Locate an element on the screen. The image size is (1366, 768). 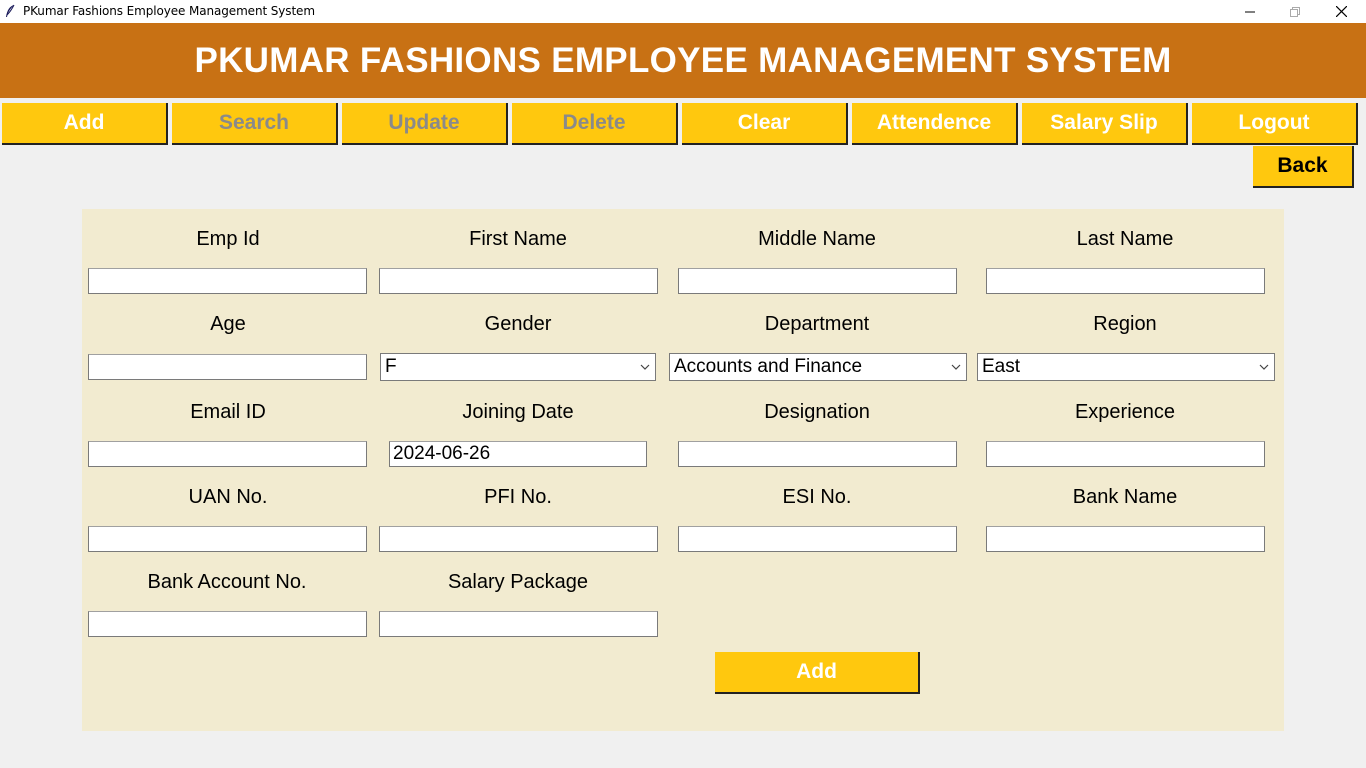
add-employee-button: Add is located at coordinates (817, 673).